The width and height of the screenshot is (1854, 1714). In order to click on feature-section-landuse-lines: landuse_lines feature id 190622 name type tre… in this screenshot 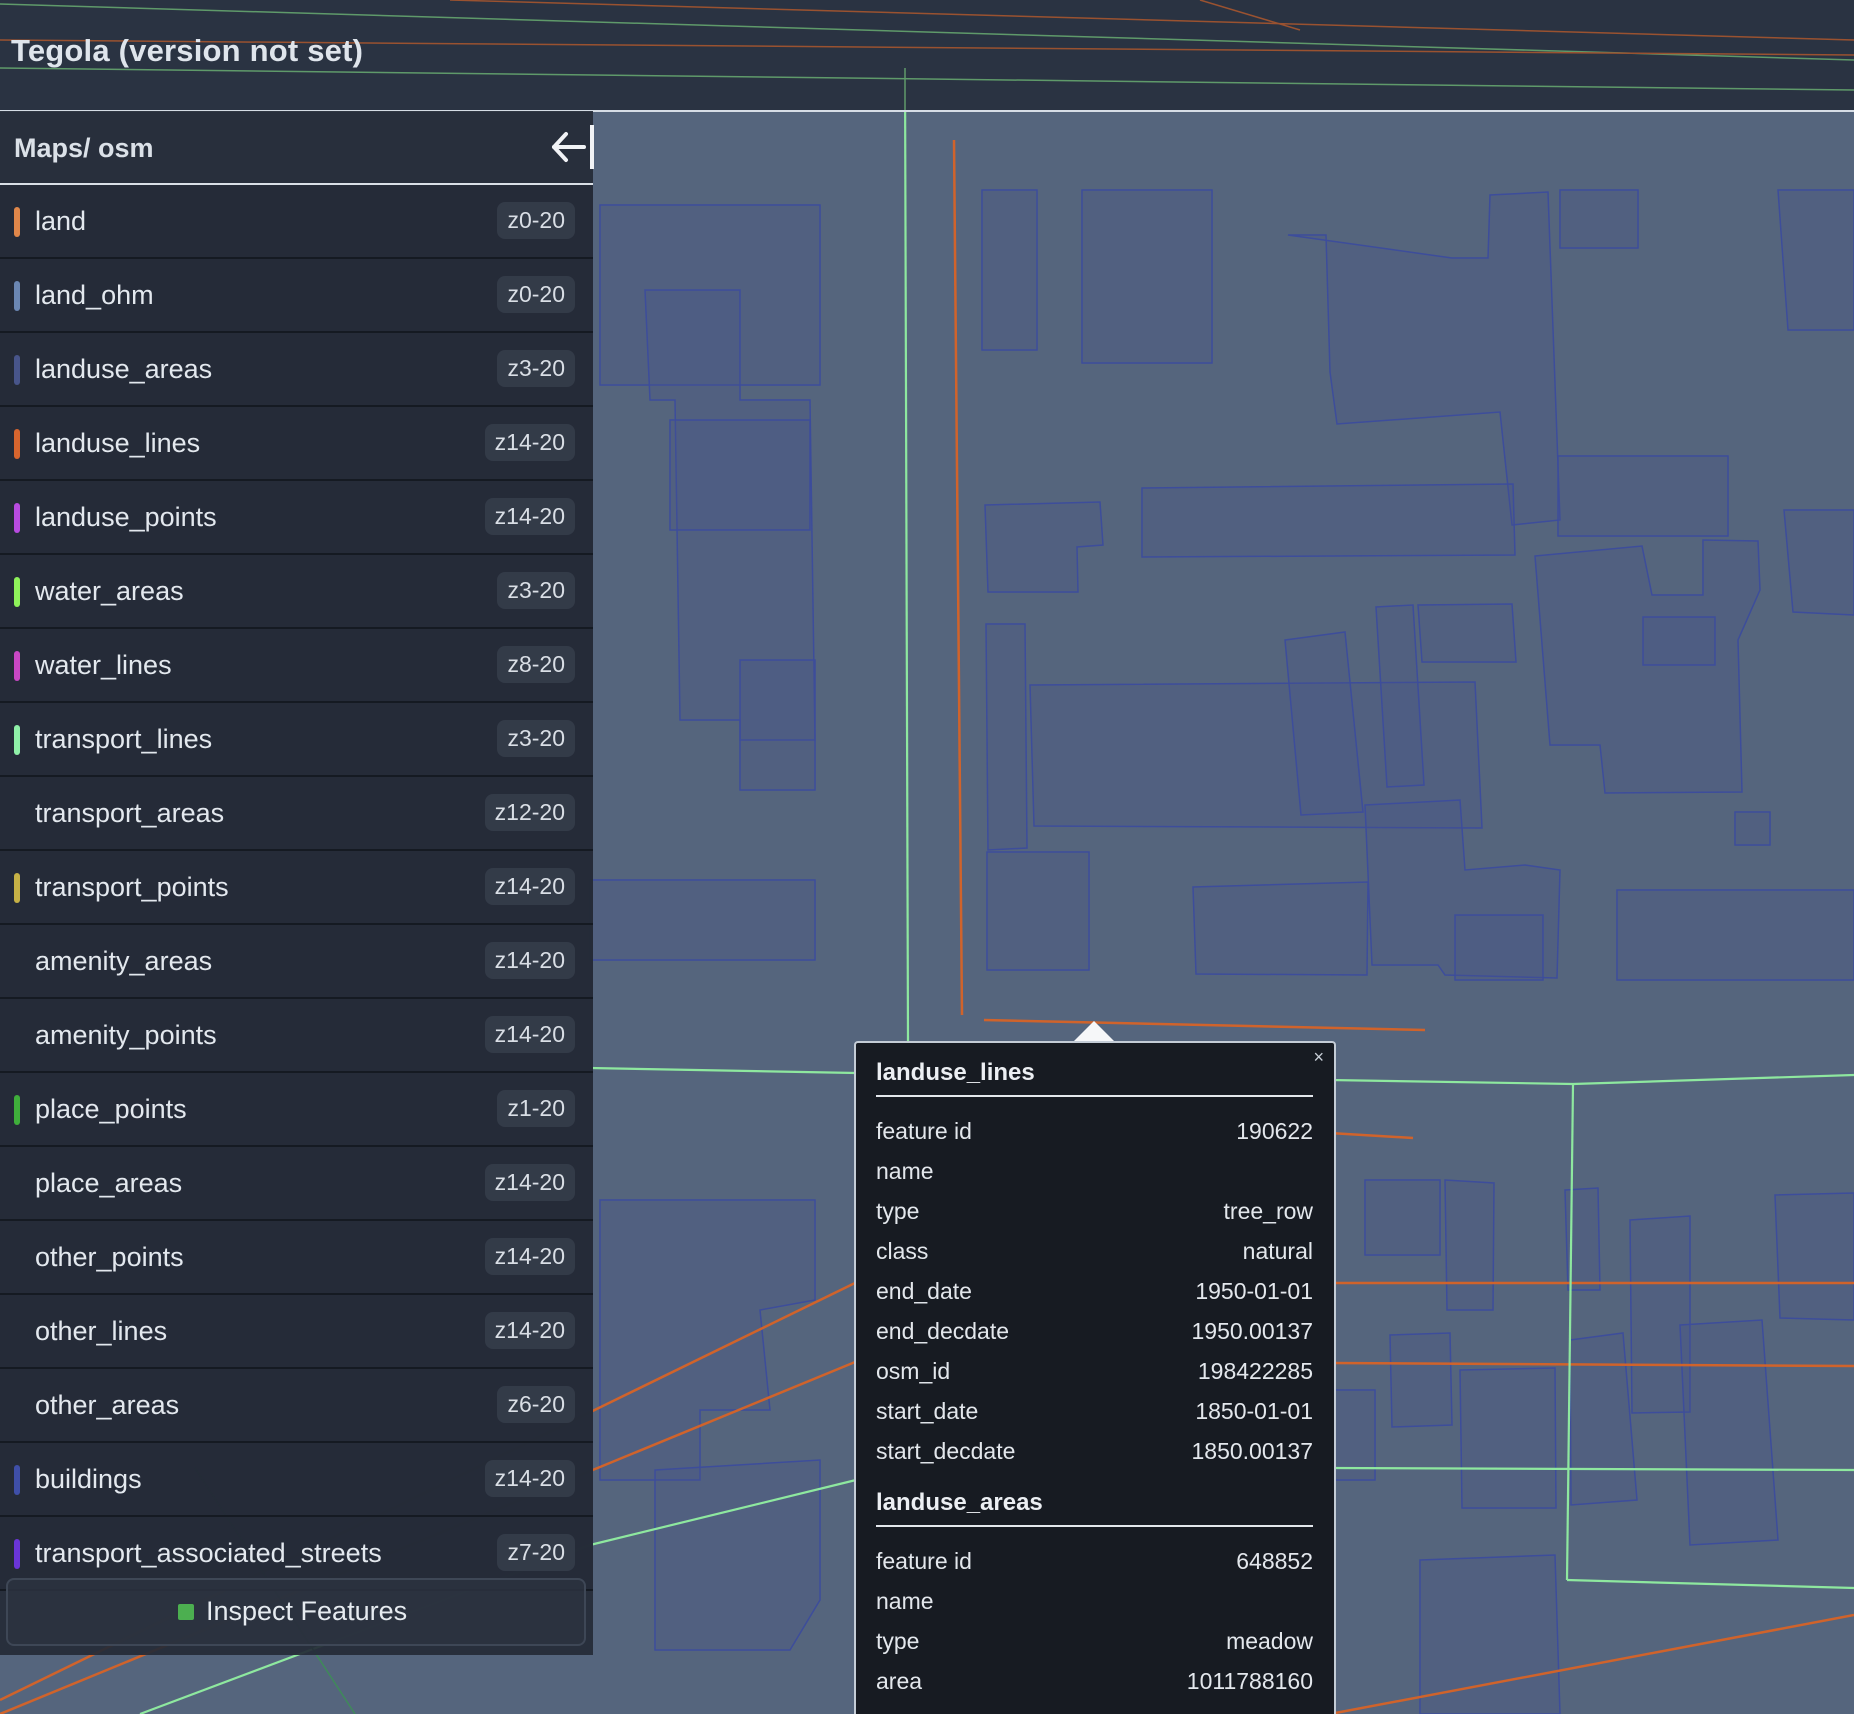, I will do `click(1094, 1266)`.